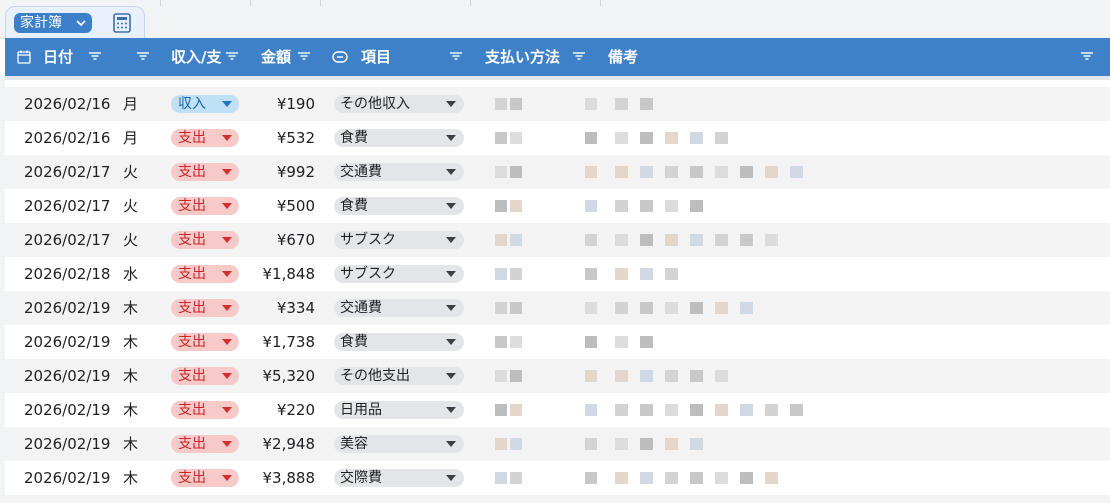 Image resolution: width=1110 pixels, height=503 pixels. I want to click on amount-cell: ¥500, so click(296, 206).